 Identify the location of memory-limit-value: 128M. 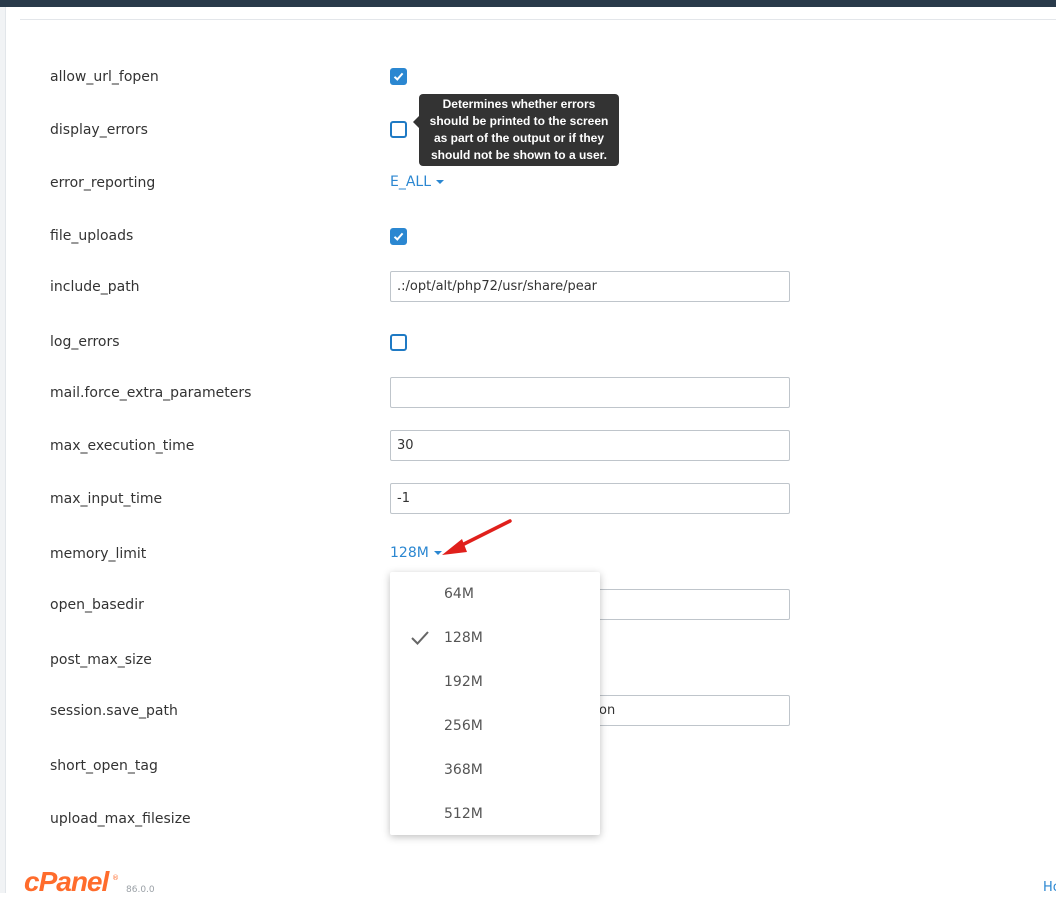
(409, 553).